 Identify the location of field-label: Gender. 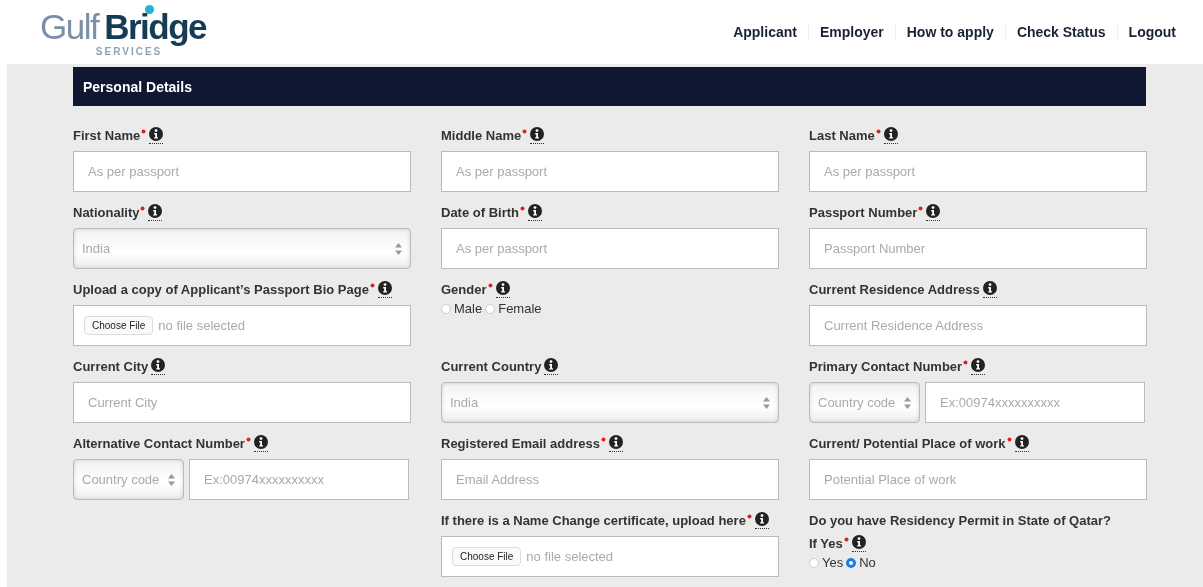
(464, 290).